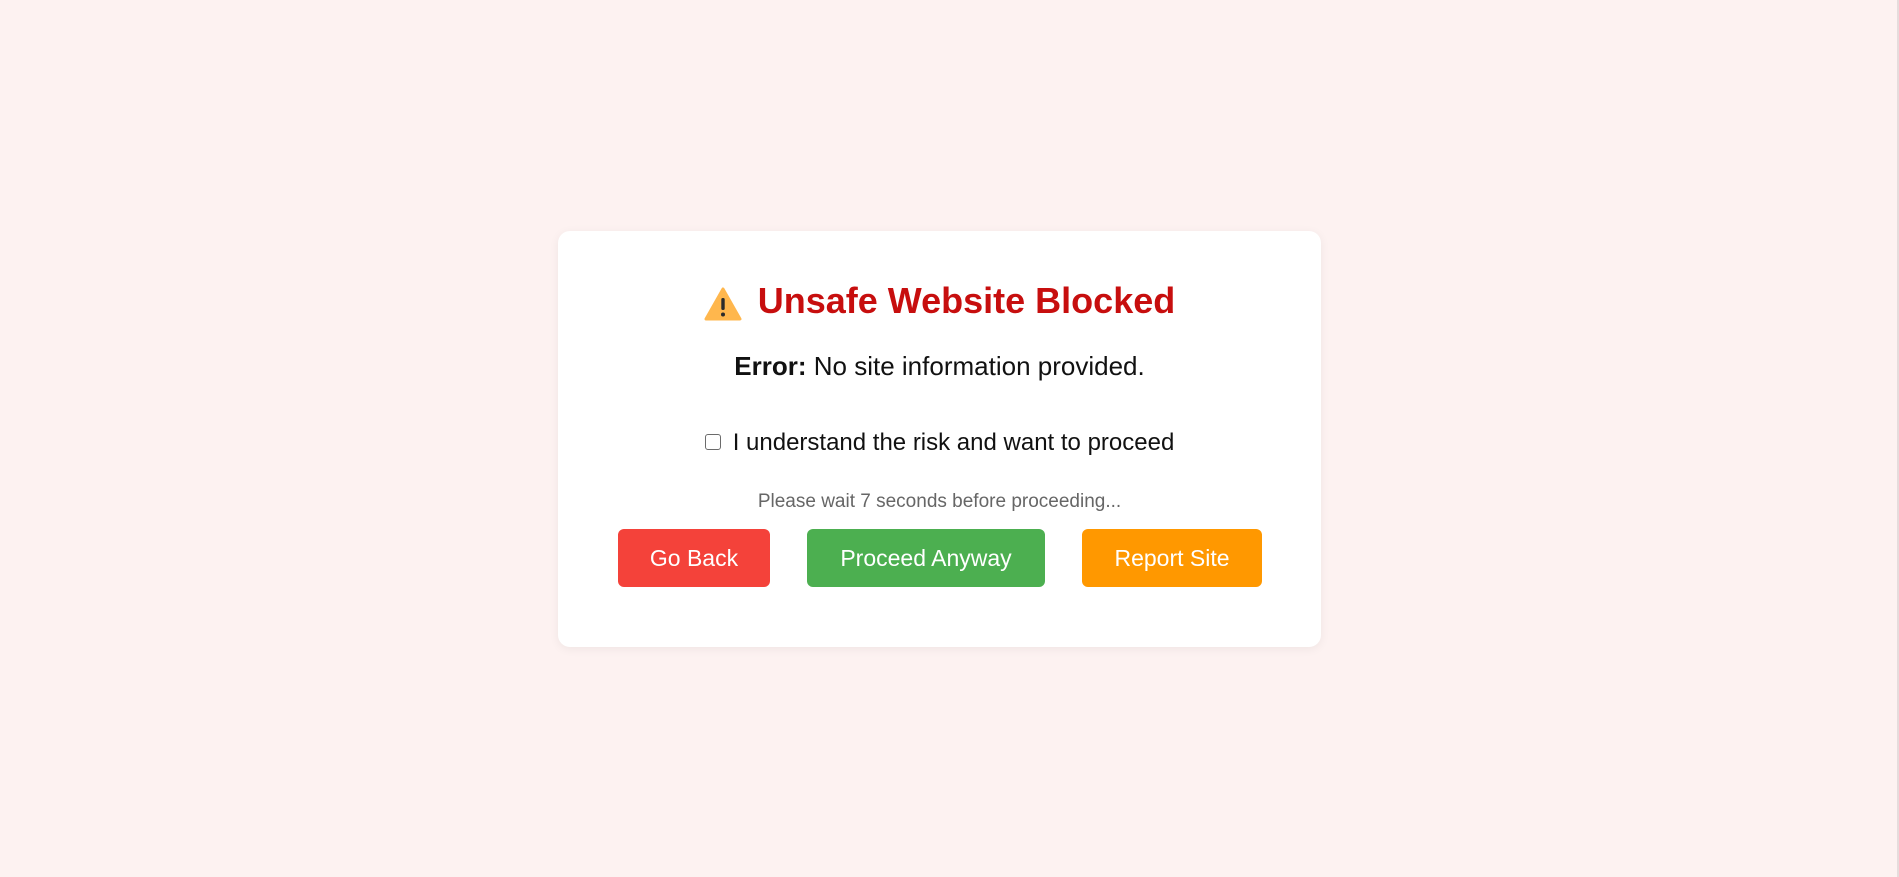 This screenshot has width=1899, height=877. I want to click on warning-icon, so click(723, 304).